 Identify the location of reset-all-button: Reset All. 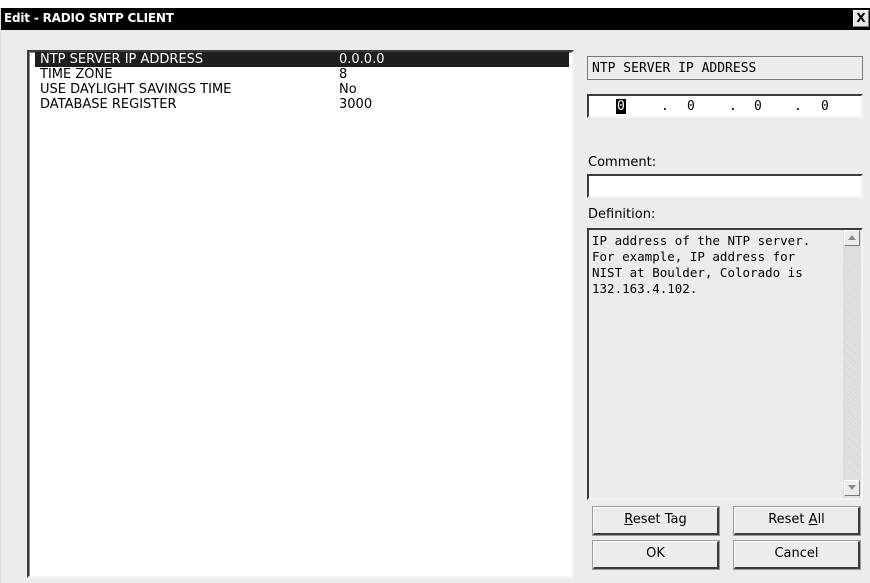
(797, 521).